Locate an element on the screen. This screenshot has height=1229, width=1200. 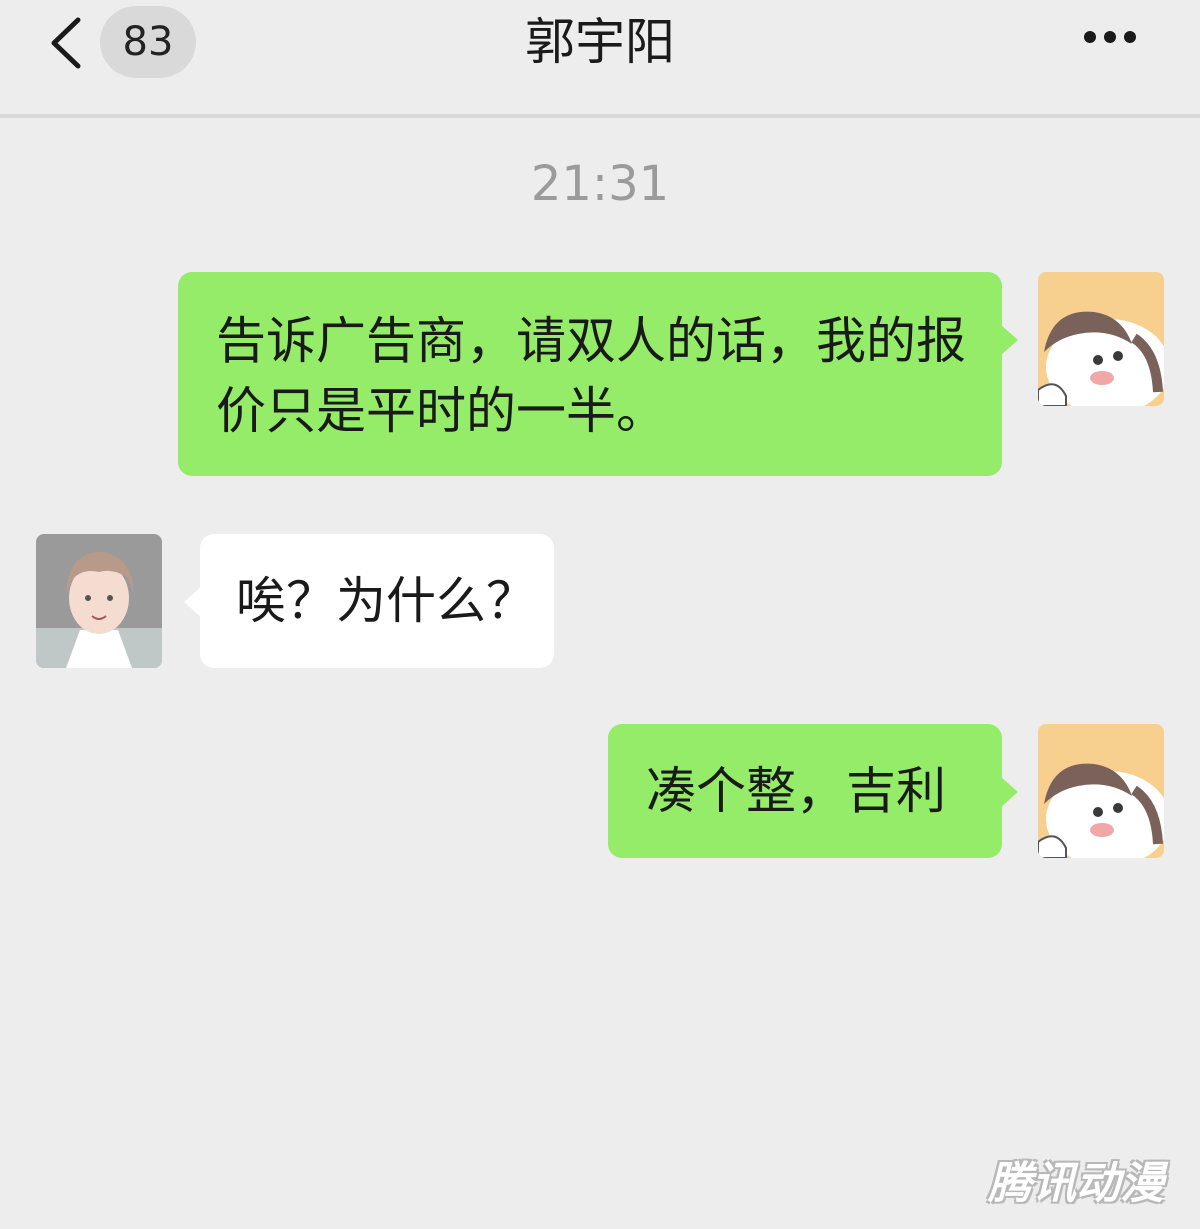
contact-avatar-image is located at coordinates (99, 601).